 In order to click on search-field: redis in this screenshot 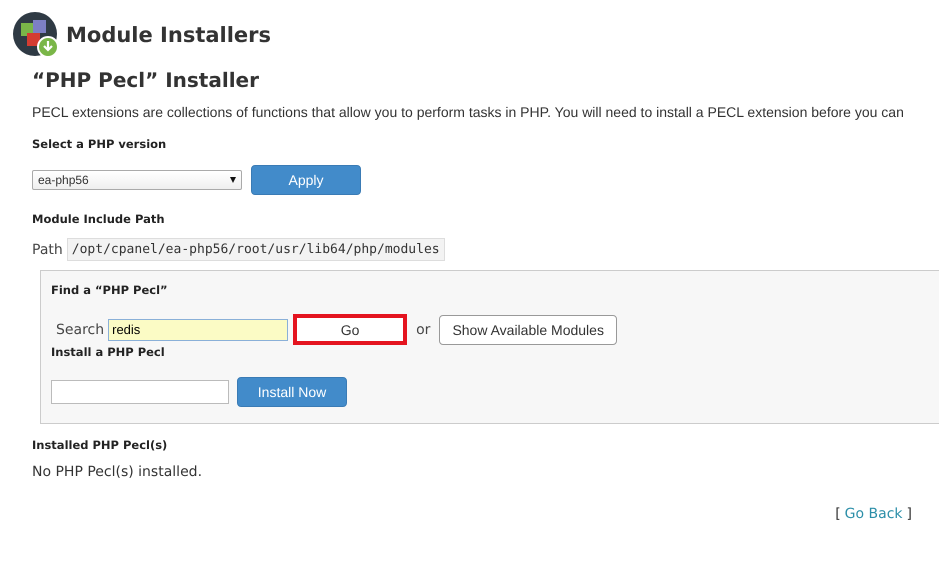, I will do `click(198, 329)`.